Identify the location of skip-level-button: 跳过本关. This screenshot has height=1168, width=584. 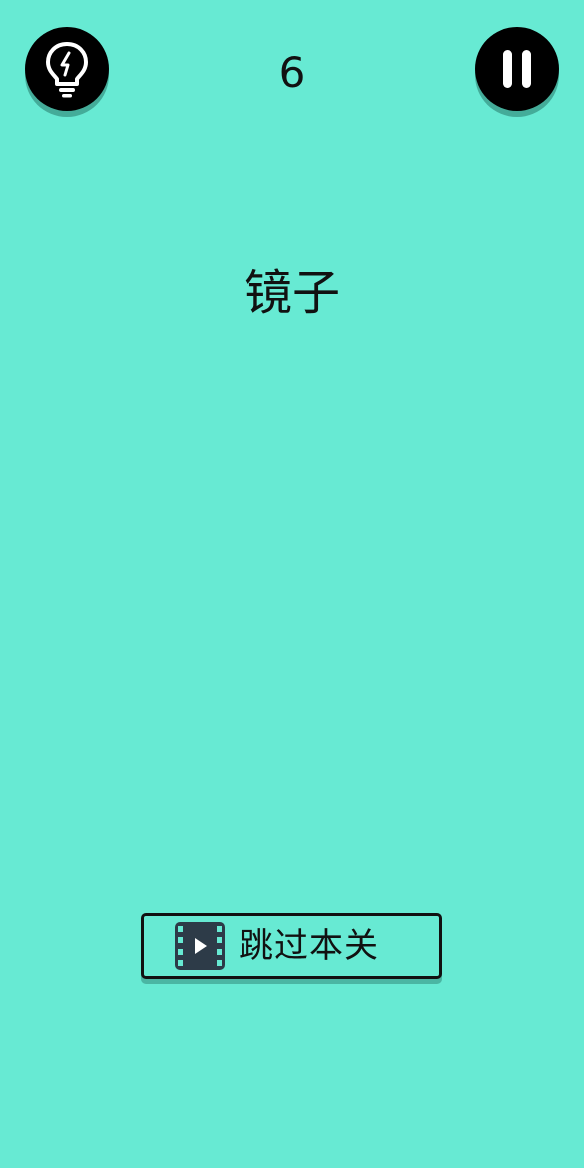
(291, 946).